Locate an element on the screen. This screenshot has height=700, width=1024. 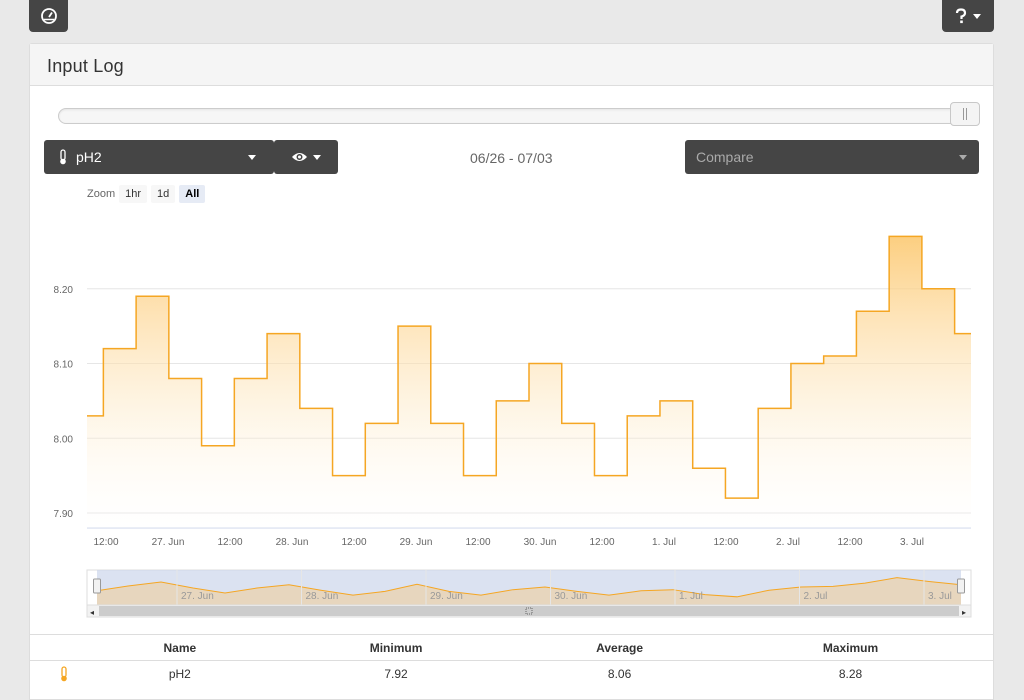
stats-minimum-cell: 7.92 is located at coordinates (396, 674).